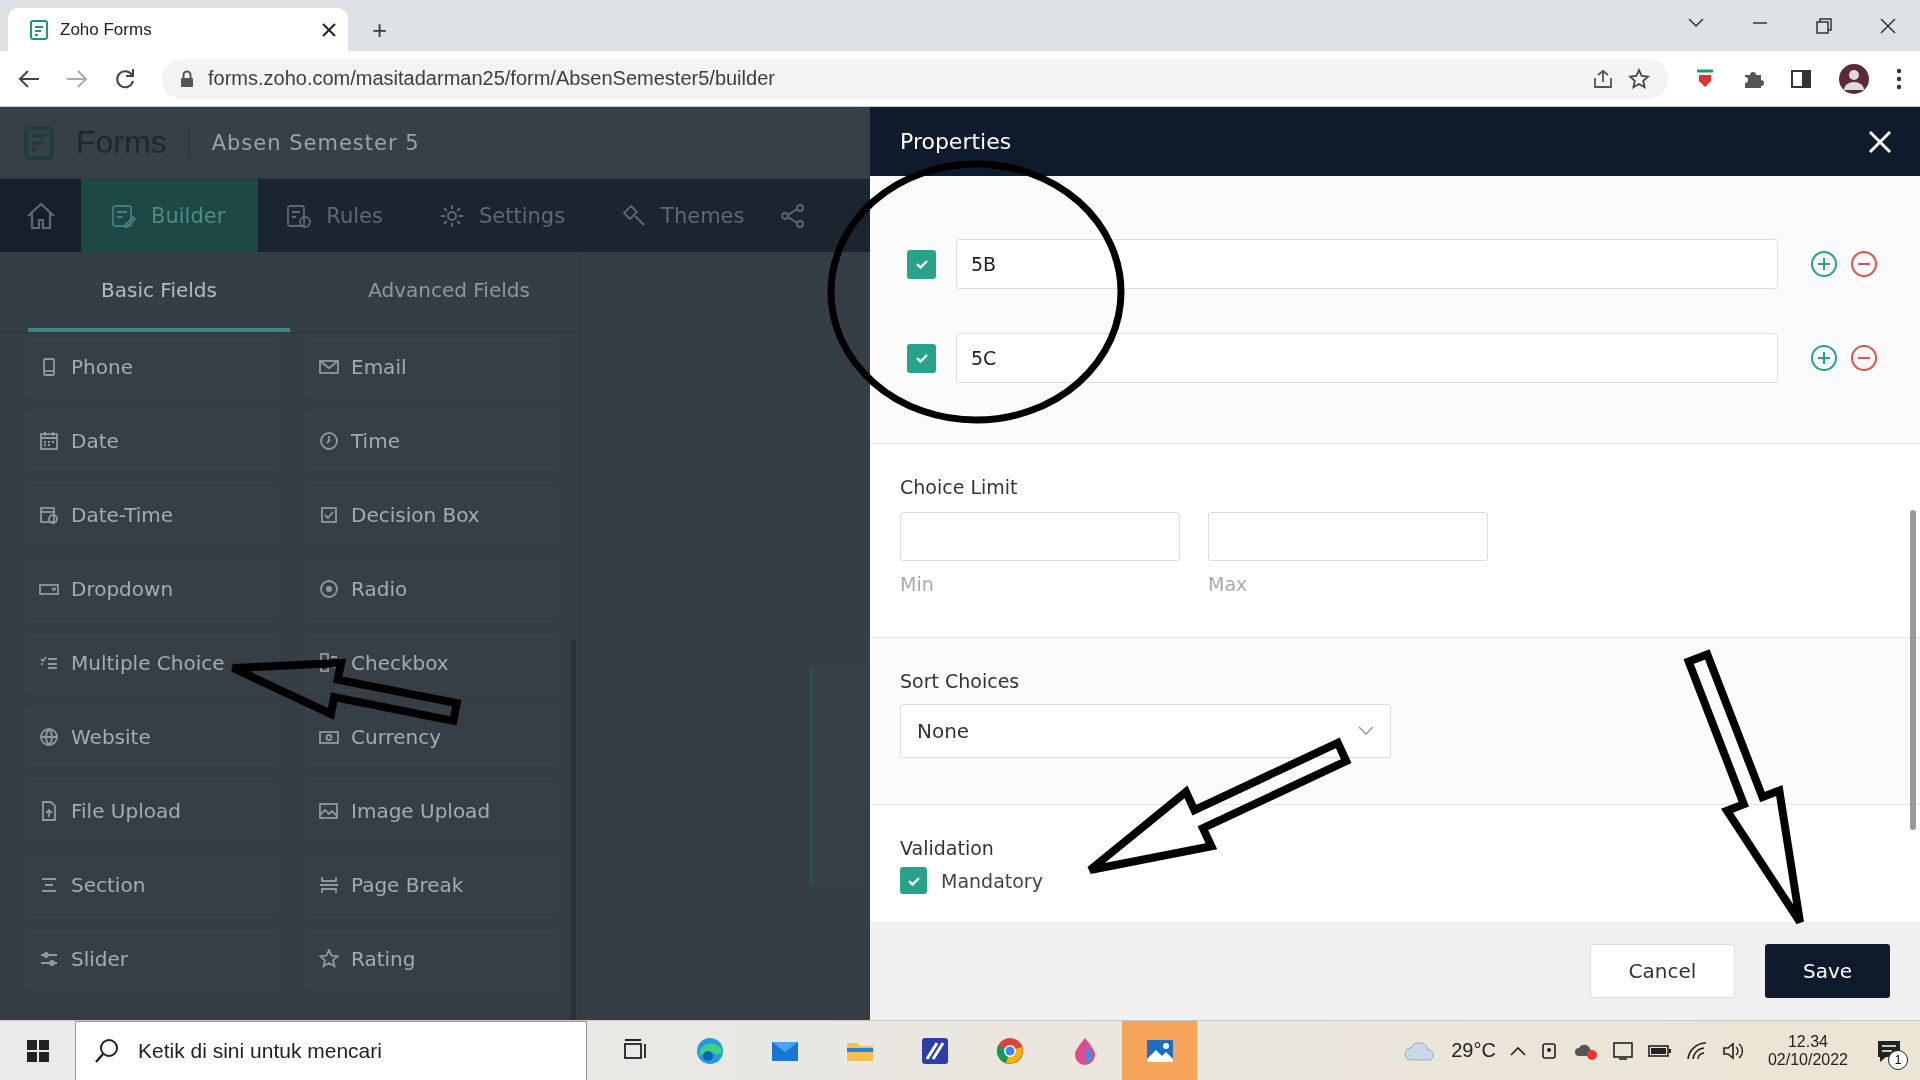  Describe the element at coordinates (95, 441) in the screenshot. I see `field-label: Date` at that location.